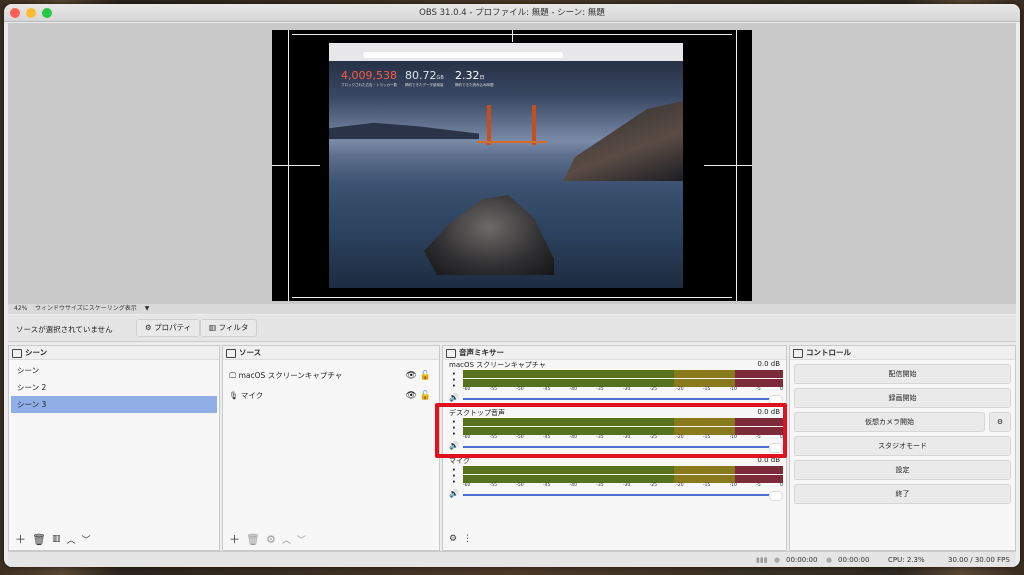 The image size is (1024, 575). Describe the element at coordinates (147, 308) in the screenshot. I see `chevron-down-icon: ▼` at that location.